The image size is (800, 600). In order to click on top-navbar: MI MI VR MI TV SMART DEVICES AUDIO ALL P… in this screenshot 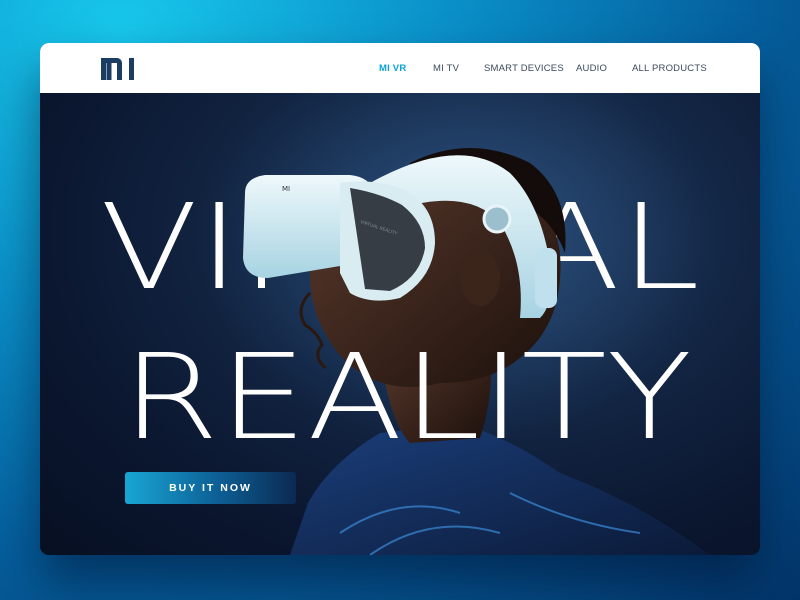, I will do `click(400, 68)`.